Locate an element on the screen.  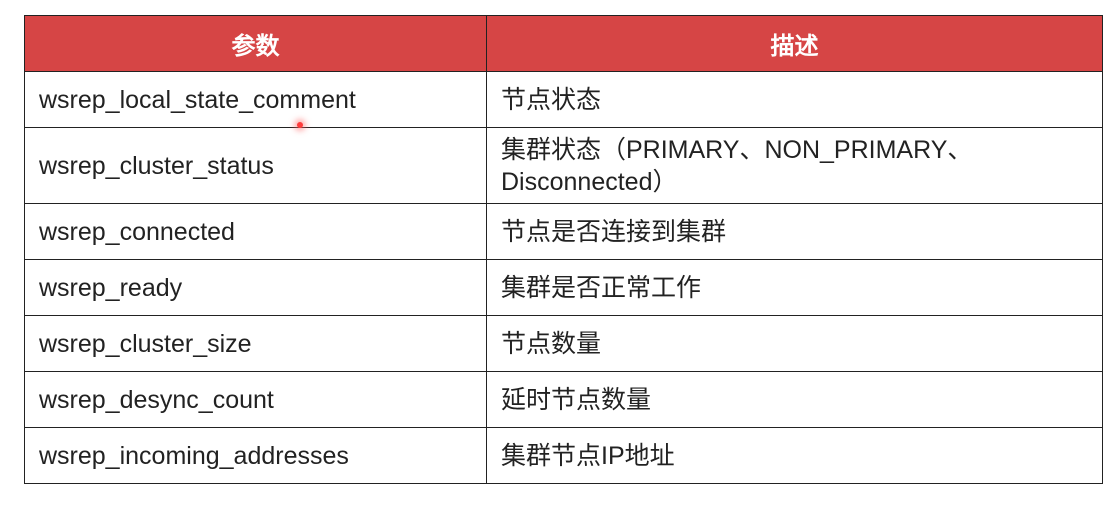
table-row: wsrep_desync_count 延时节点数量 is located at coordinates (563, 399).